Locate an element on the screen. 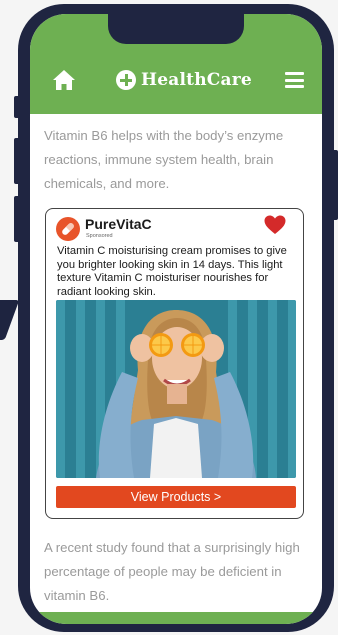 This screenshot has width=338, height=635. background-shape is located at coordinates (10, 320).